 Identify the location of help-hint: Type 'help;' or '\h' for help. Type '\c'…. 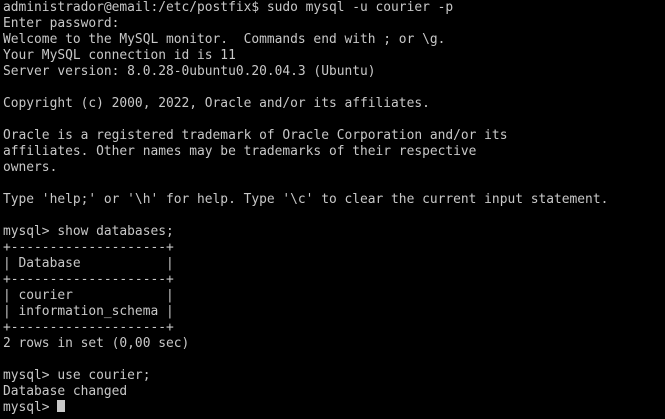
(306, 199).